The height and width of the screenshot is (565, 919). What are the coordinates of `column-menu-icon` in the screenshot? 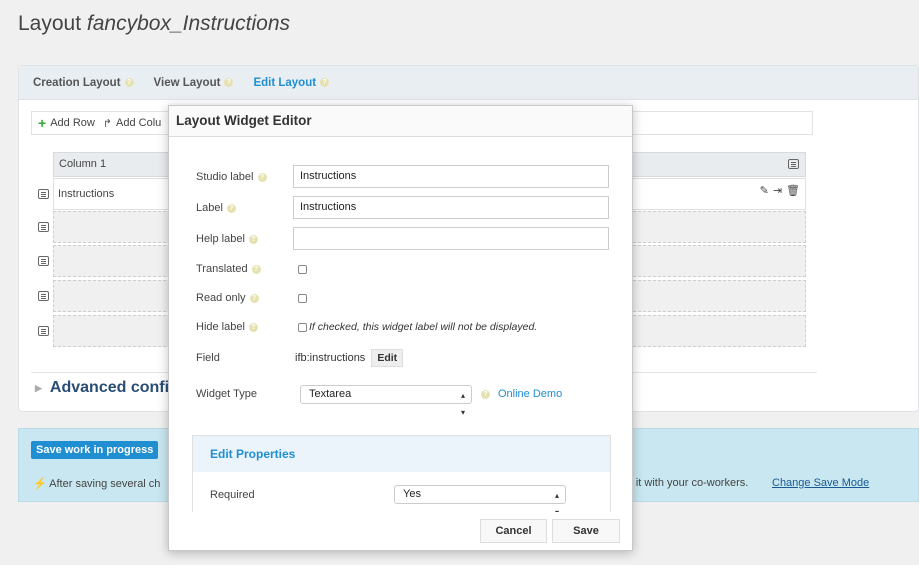 It's located at (793, 164).